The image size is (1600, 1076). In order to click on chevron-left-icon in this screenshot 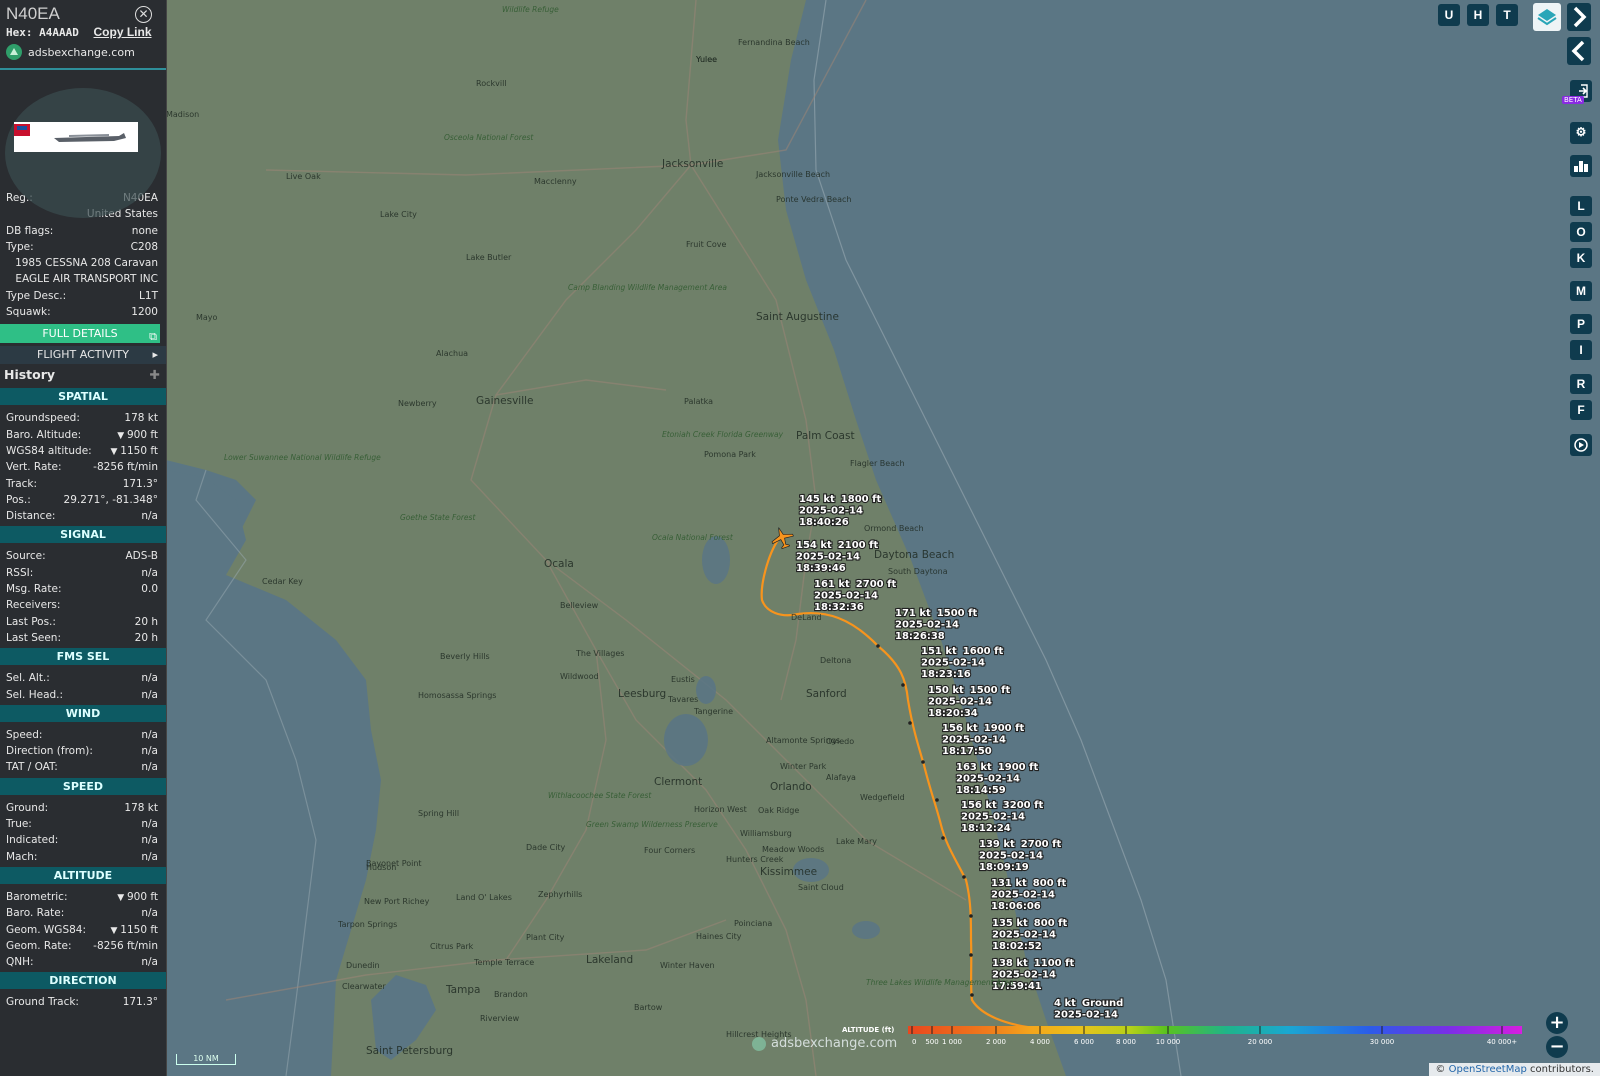, I will do `click(1579, 51)`.